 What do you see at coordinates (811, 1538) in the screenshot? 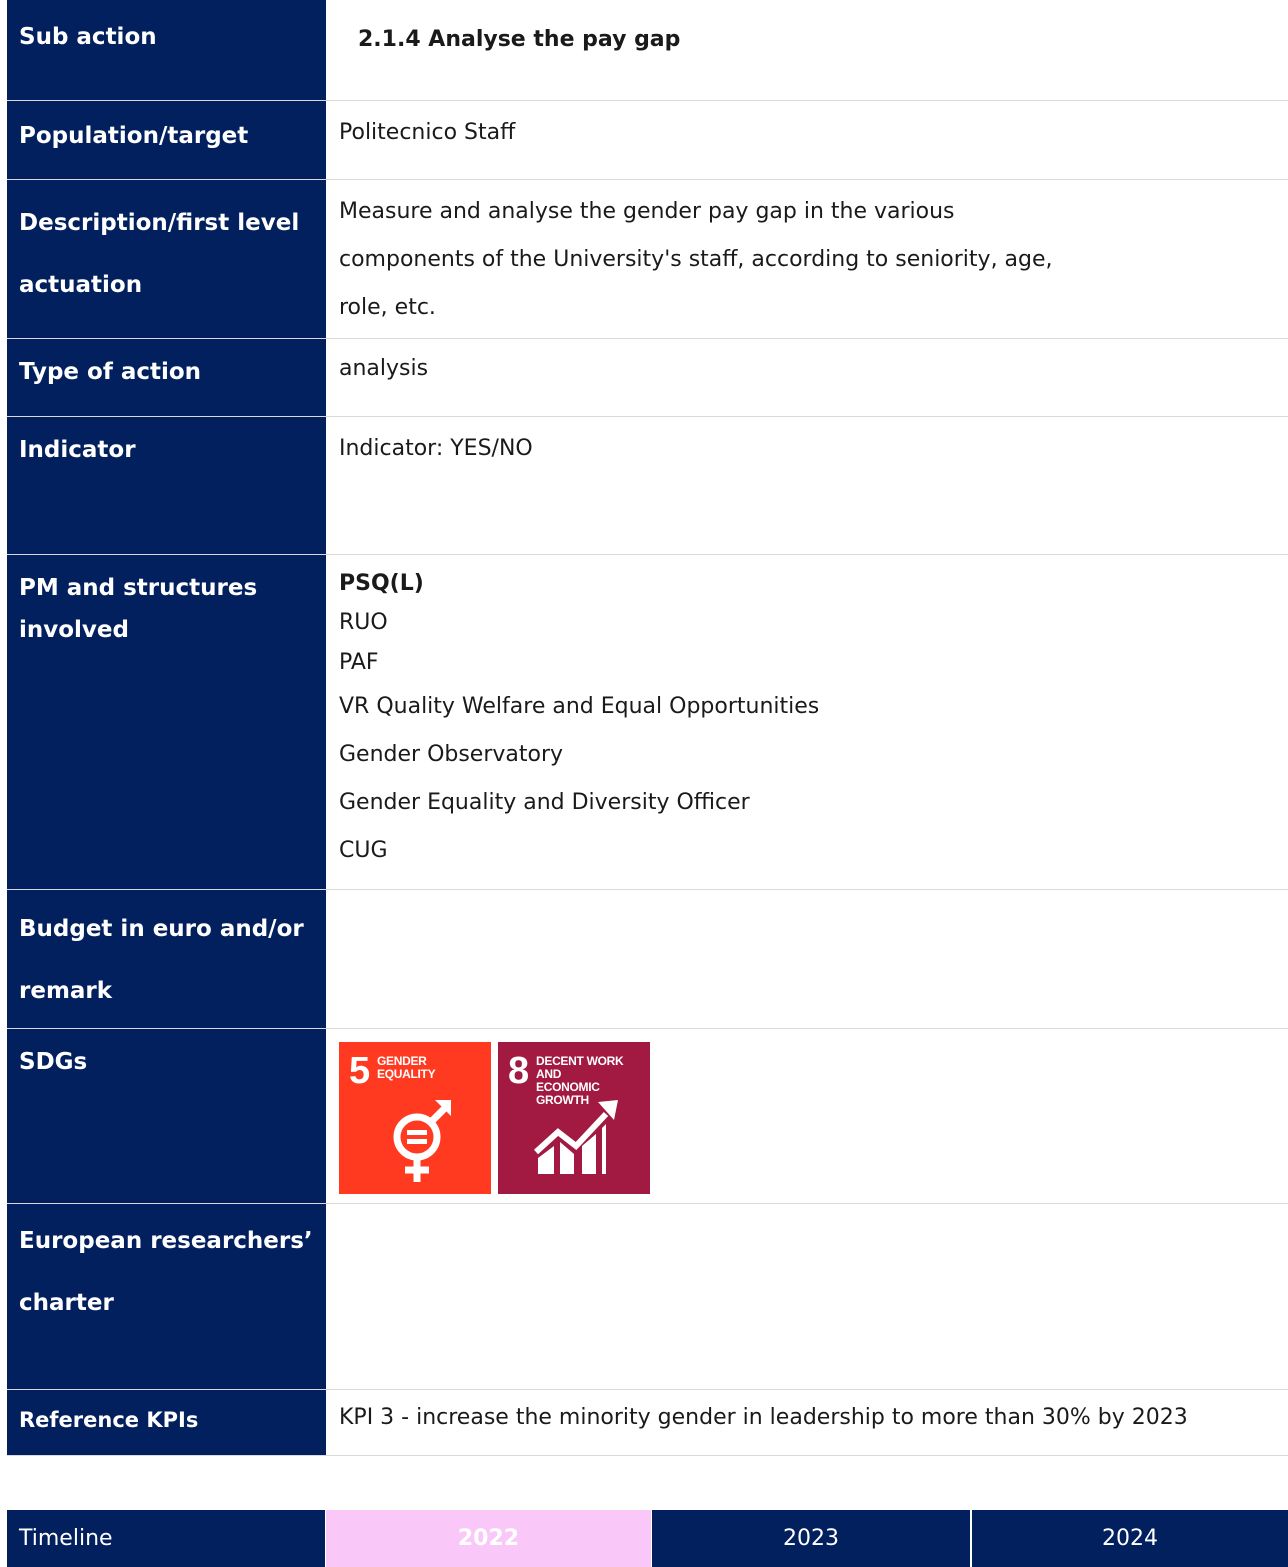
I see `timeline-year: 2023` at bounding box center [811, 1538].